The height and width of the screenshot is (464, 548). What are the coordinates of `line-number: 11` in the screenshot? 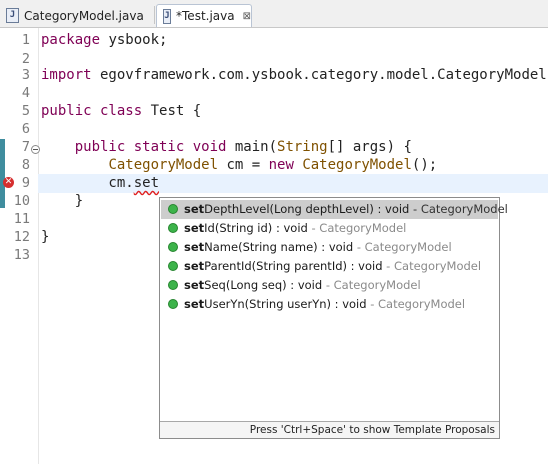 It's located at (21, 219).